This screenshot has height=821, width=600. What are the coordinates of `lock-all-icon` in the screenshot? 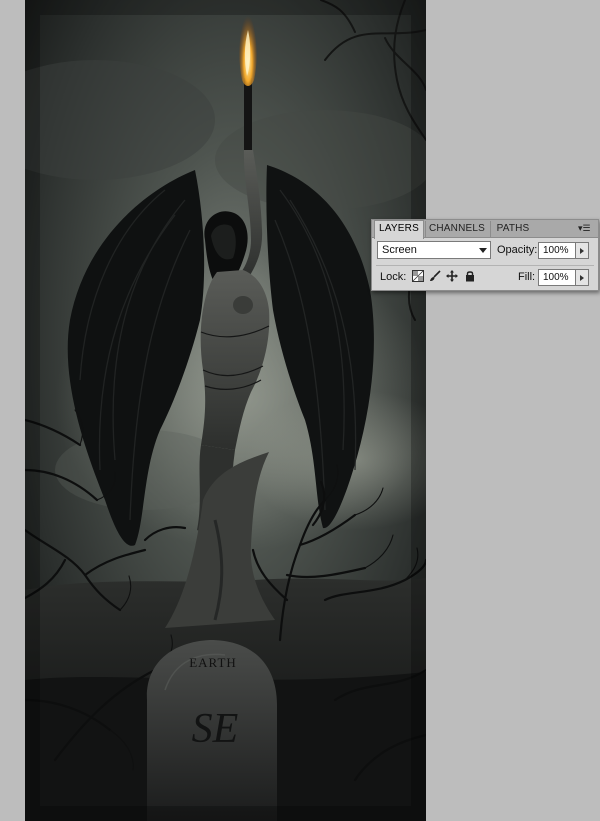 It's located at (470, 276).